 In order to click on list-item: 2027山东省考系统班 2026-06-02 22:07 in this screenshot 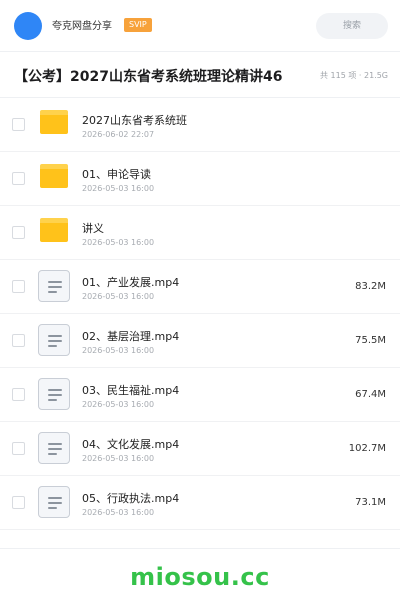, I will do `click(200, 125)`.